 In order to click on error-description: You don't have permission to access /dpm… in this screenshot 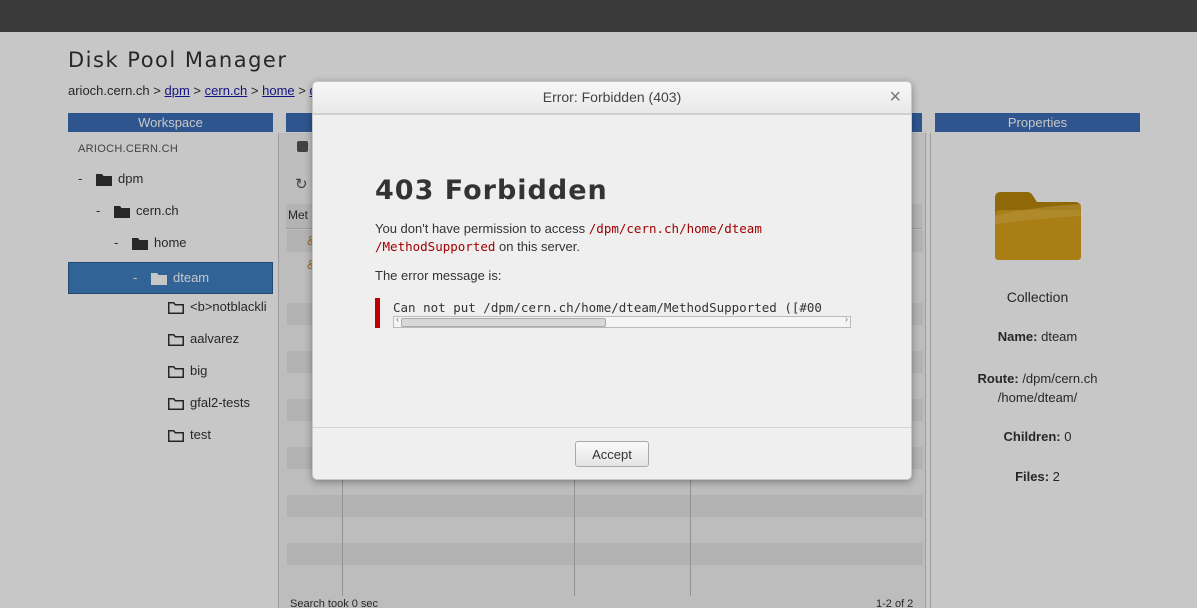, I will do `click(610, 238)`.